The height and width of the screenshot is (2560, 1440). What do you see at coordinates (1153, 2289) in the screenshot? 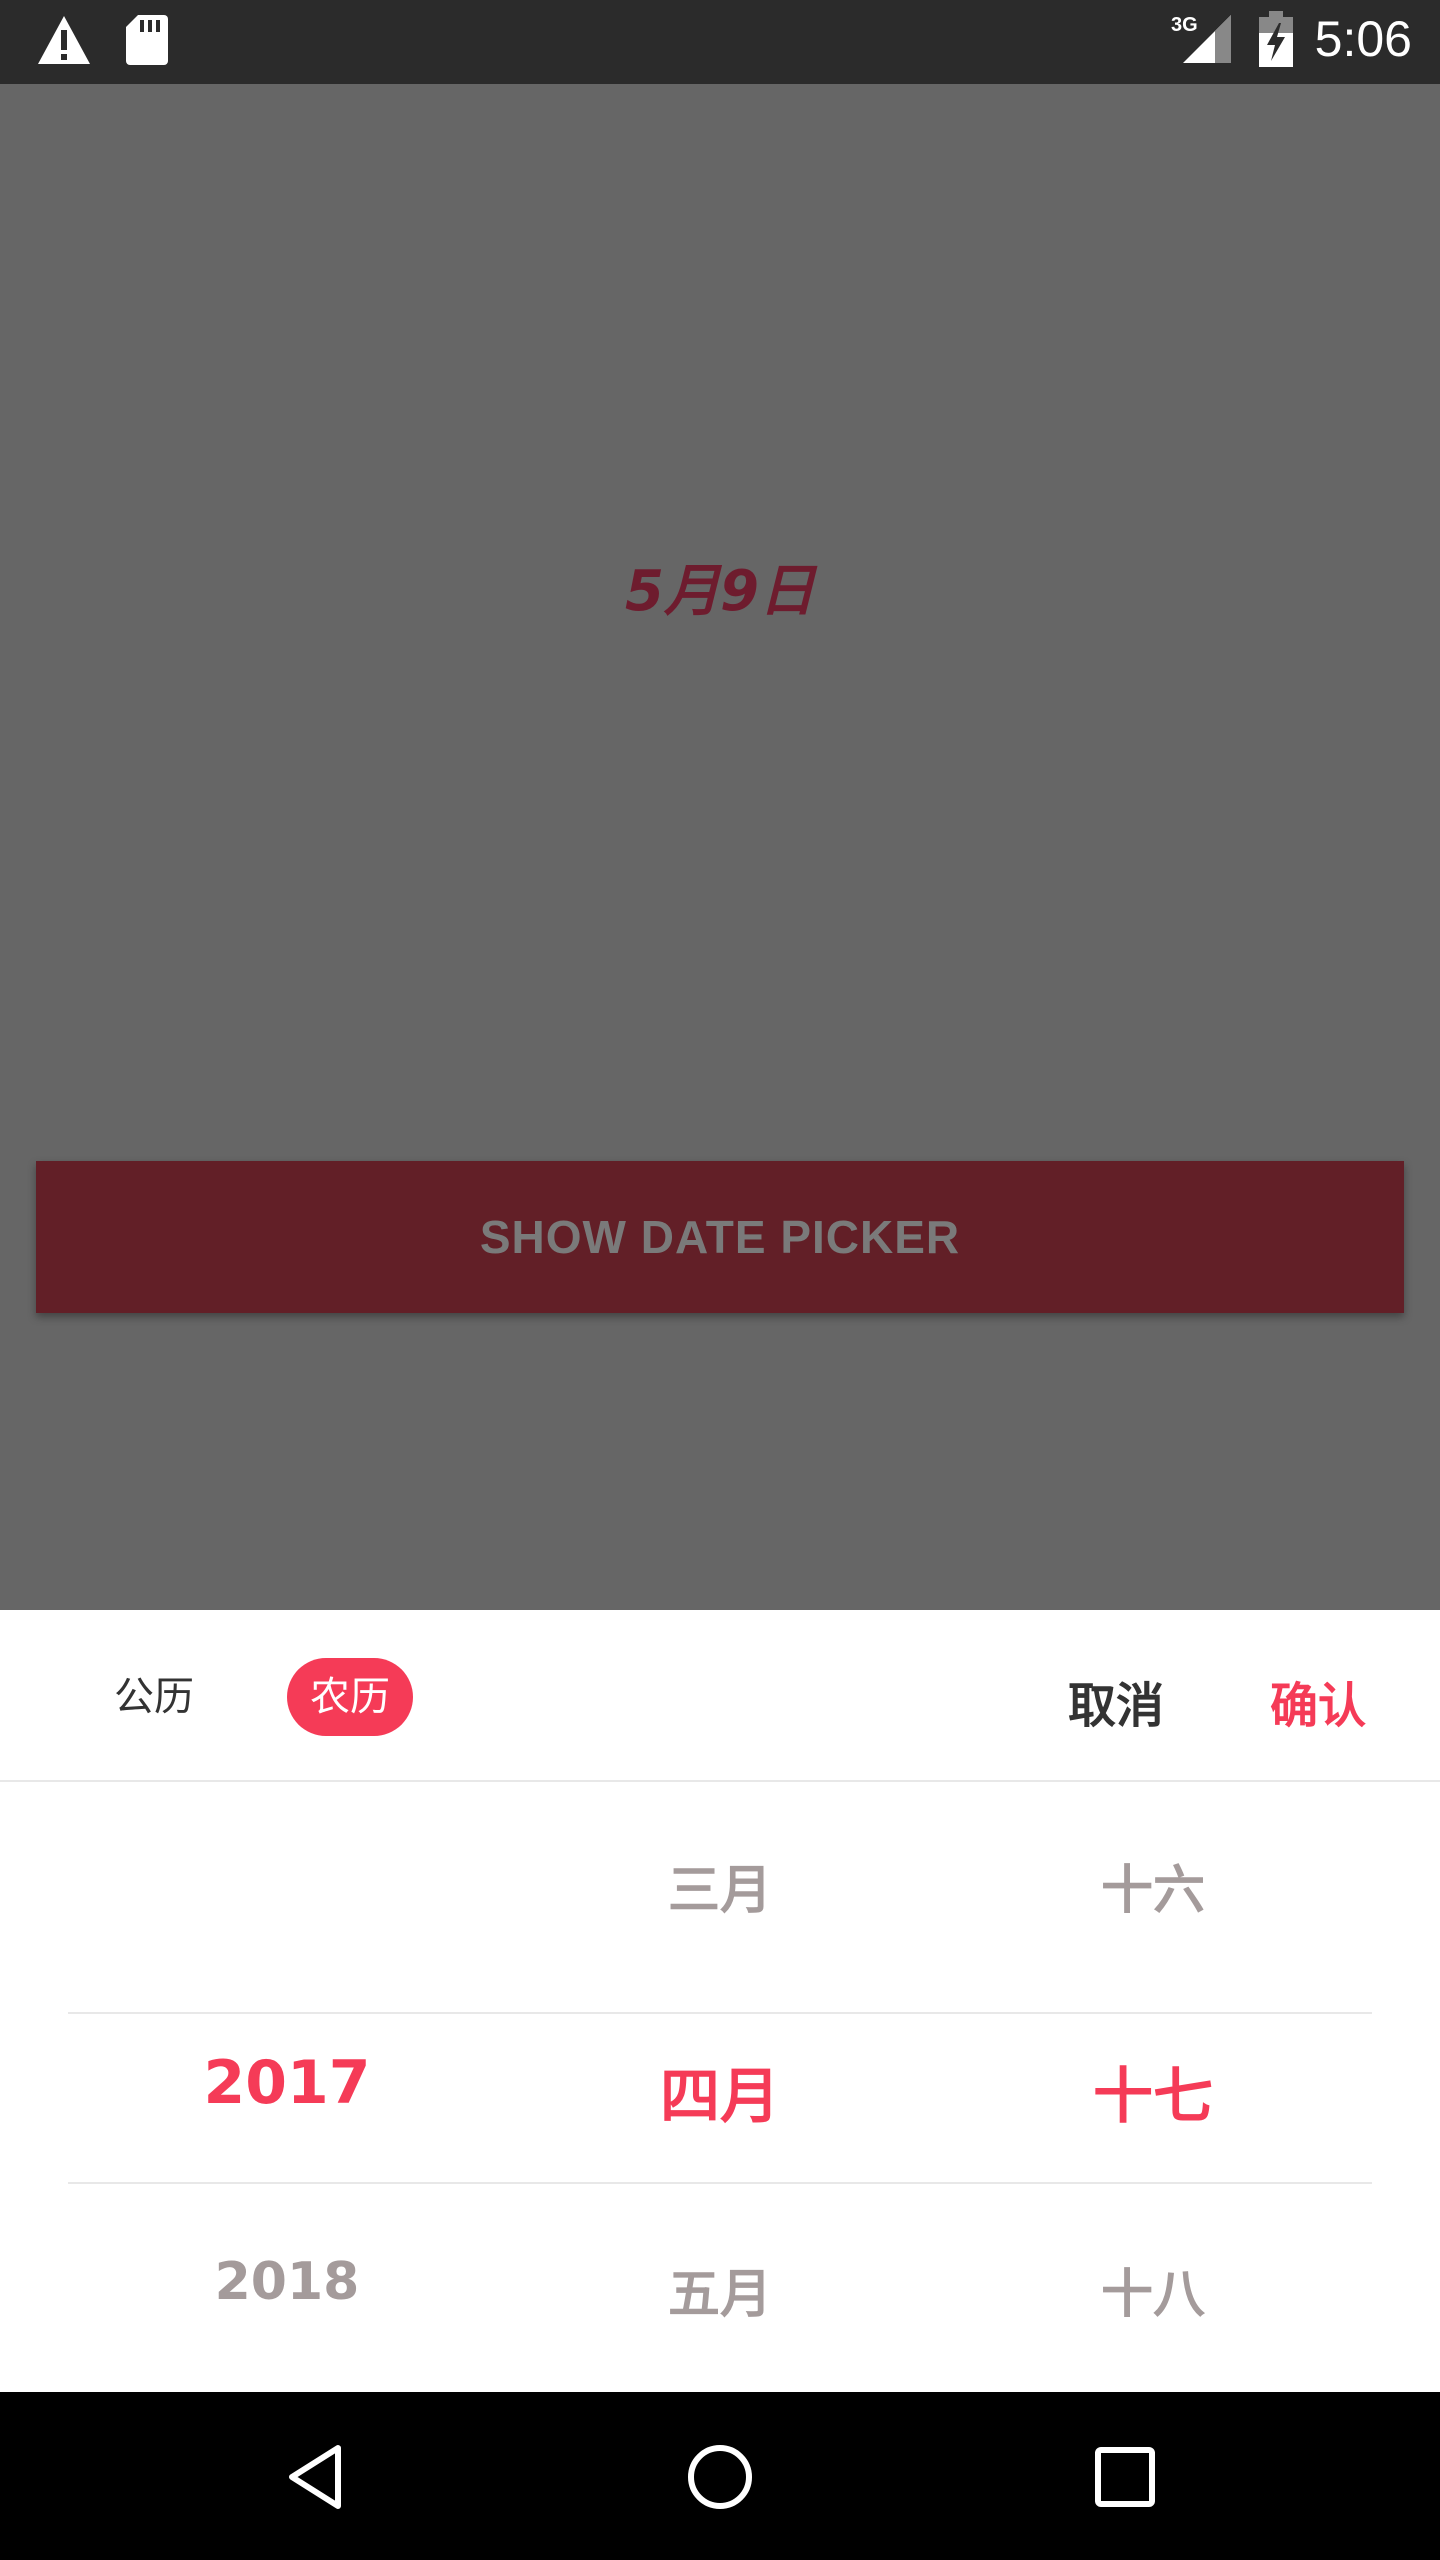
I see `day-option-next: 十八` at bounding box center [1153, 2289].